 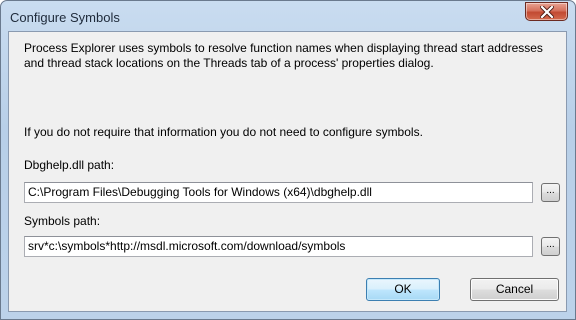 What do you see at coordinates (514, 289) in the screenshot?
I see `cancel-button: Cancel` at bounding box center [514, 289].